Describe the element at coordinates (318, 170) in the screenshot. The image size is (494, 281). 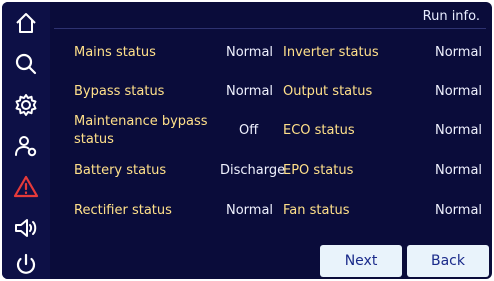
I see `epo-status-label: EPO status` at that location.